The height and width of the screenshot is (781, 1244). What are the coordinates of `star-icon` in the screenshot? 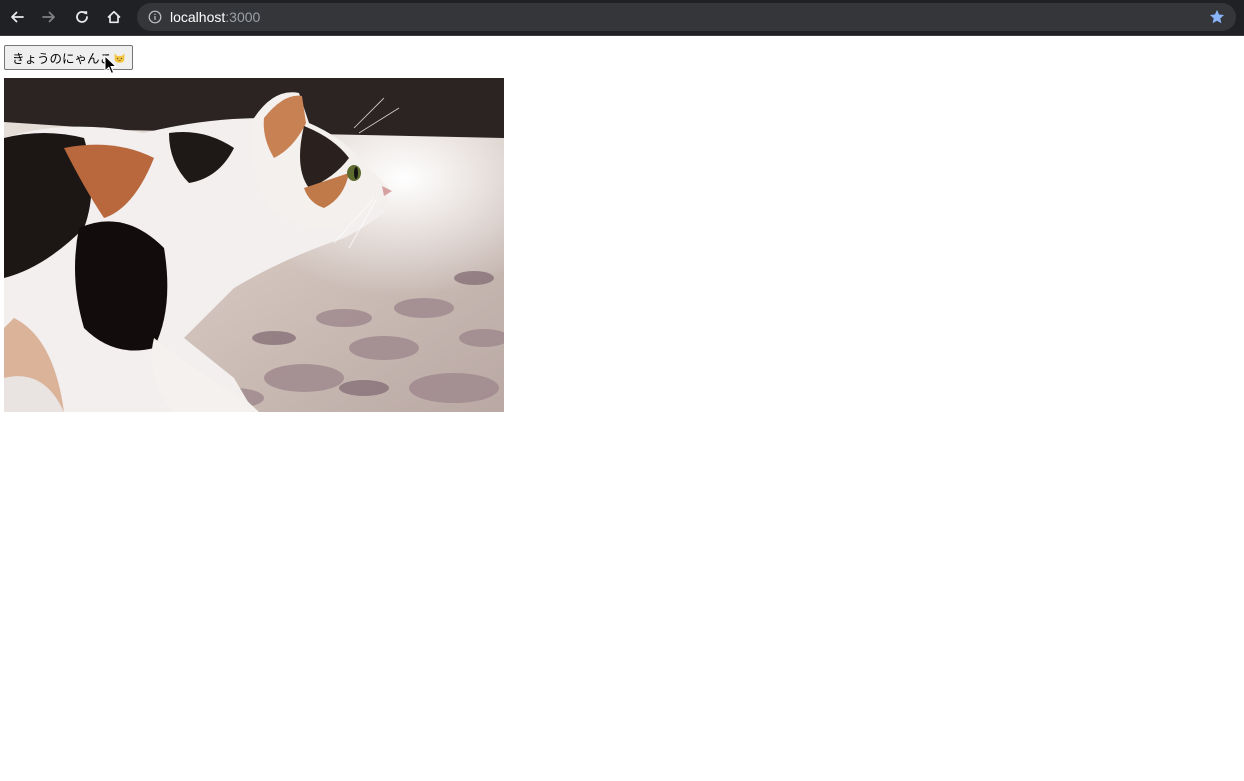 It's located at (1217, 17).